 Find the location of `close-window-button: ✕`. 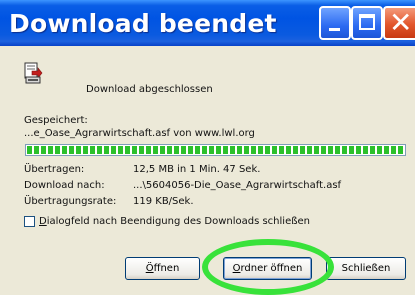

close-window-button: ✕ is located at coordinates (399, 23).